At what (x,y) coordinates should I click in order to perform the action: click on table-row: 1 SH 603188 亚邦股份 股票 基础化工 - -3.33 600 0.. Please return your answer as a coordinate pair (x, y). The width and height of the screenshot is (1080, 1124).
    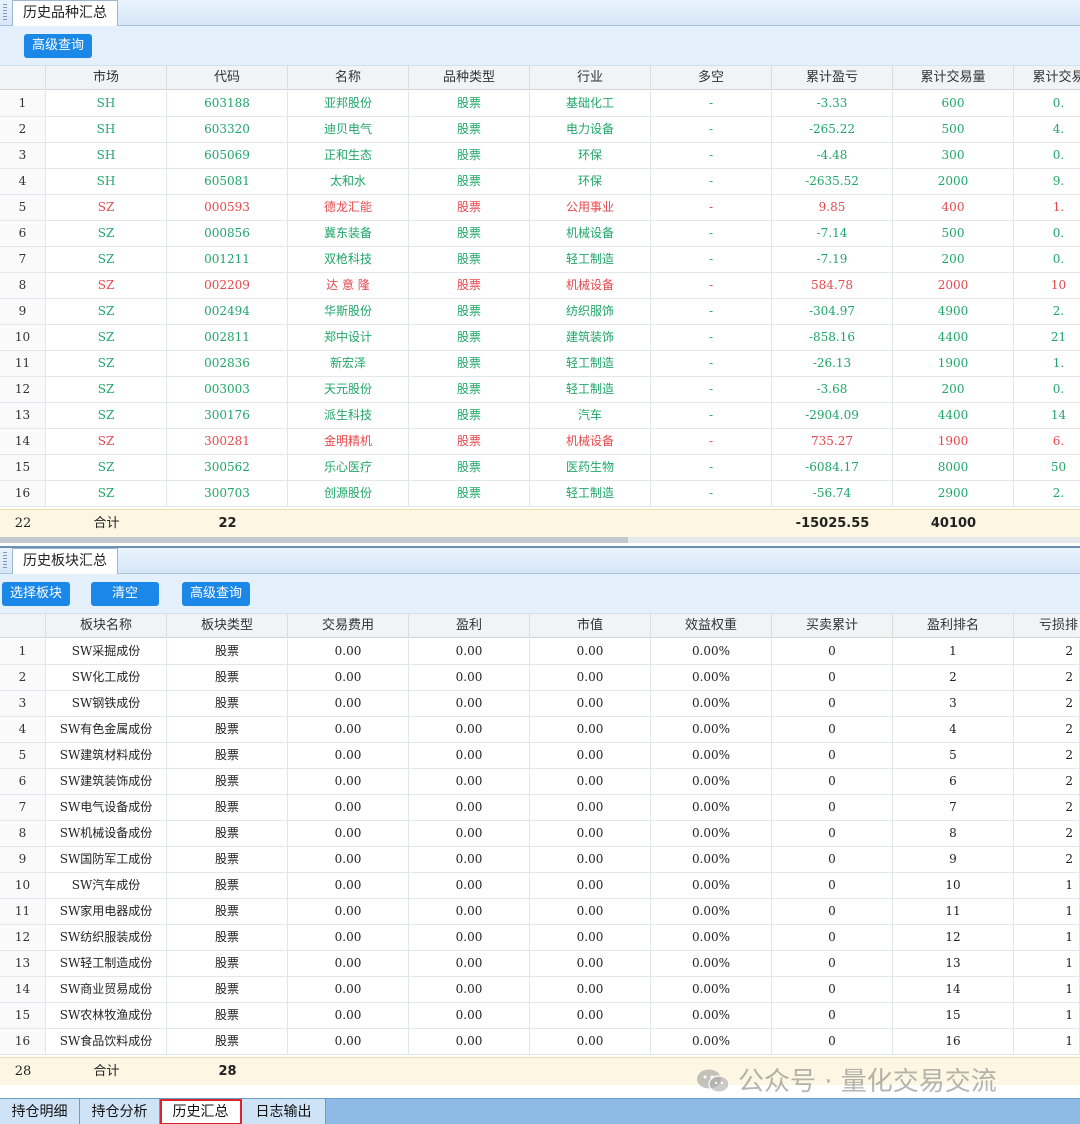
    Looking at the image, I should click on (540, 104).